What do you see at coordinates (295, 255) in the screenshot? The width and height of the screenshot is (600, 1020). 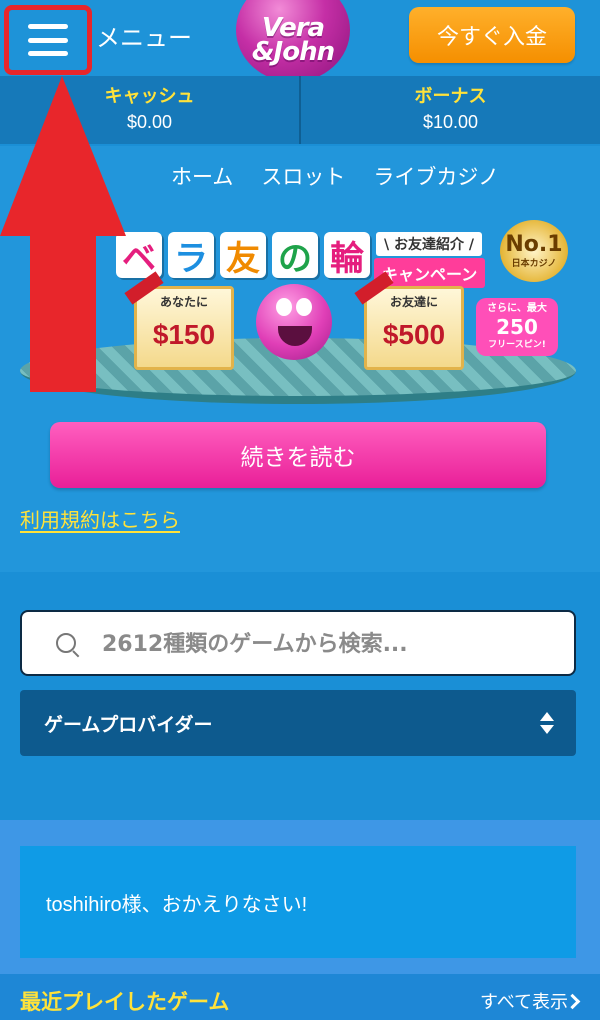 I see `title-tile: の` at bounding box center [295, 255].